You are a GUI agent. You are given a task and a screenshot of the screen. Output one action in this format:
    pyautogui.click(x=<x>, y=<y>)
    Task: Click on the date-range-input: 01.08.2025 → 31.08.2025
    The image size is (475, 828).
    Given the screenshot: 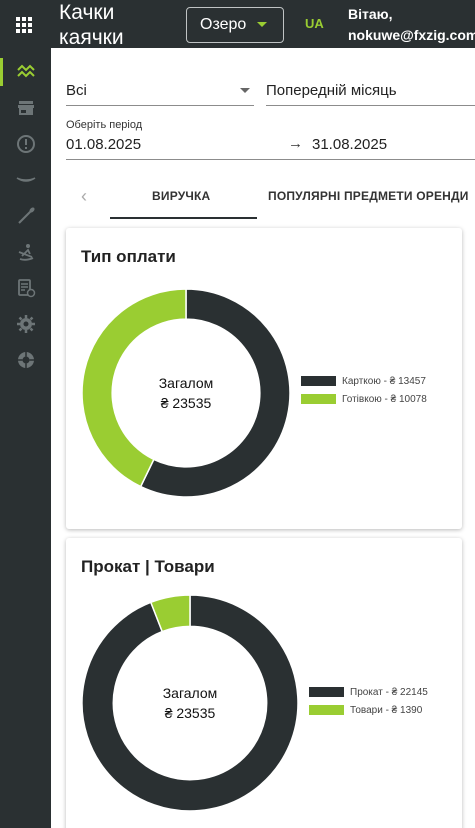 What is the action you would take?
    pyautogui.click(x=270, y=147)
    